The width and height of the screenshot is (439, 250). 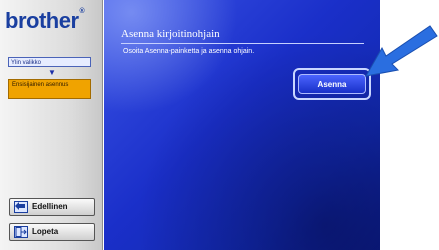 I want to click on back-button-label: Edellinen, so click(x=50, y=206).